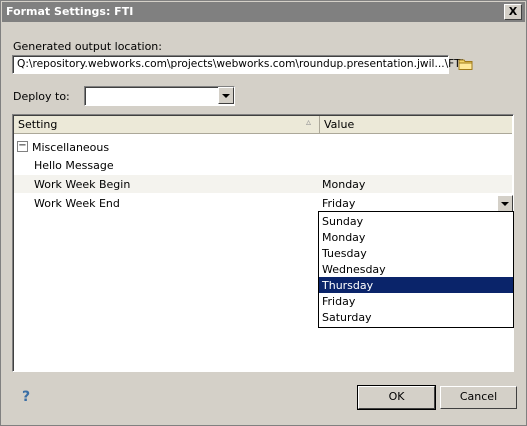 The width and height of the screenshot is (527, 426). I want to click on output-location-label: Generated output location:, so click(87, 46).